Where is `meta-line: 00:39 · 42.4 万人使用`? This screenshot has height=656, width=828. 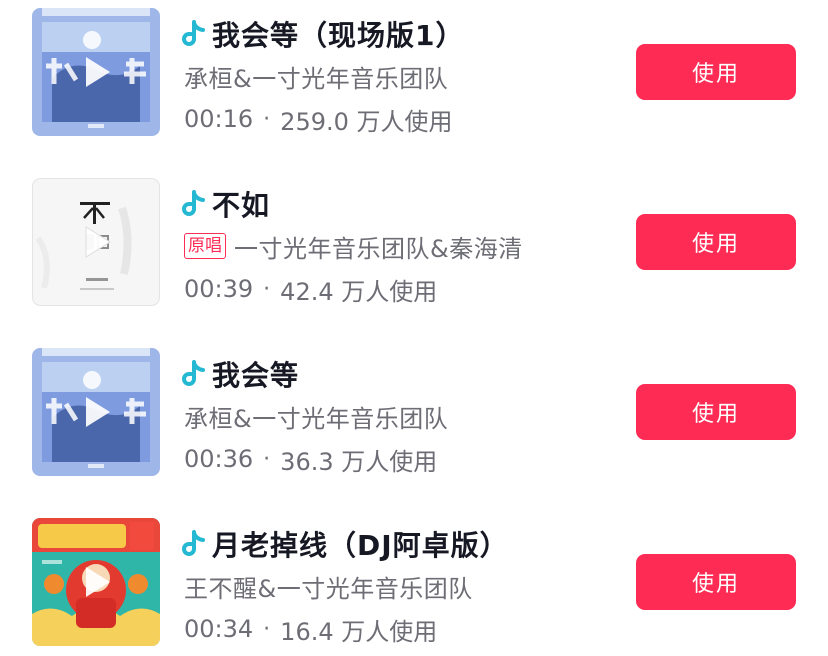 meta-line: 00:39 · 42.4 万人使用 is located at coordinates (310, 289).